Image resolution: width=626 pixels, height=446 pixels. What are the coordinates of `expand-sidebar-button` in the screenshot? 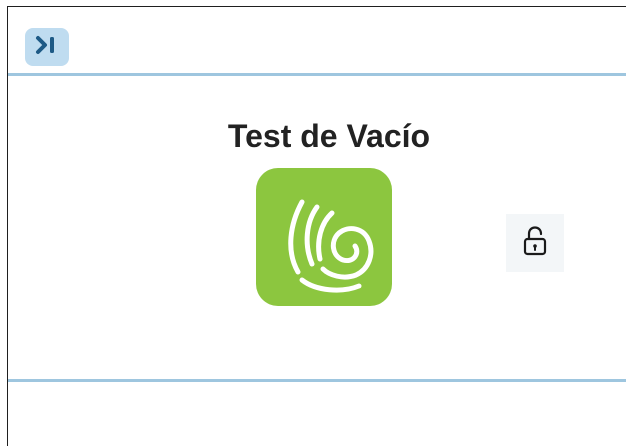 It's located at (47, 47).